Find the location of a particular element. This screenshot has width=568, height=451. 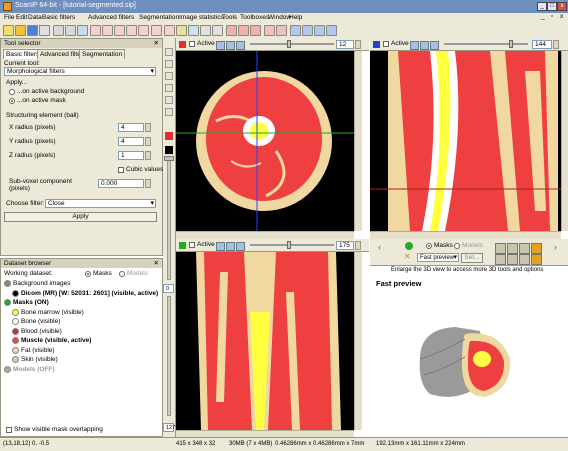

apply-button: Apply is located at coordinates (80, 217).